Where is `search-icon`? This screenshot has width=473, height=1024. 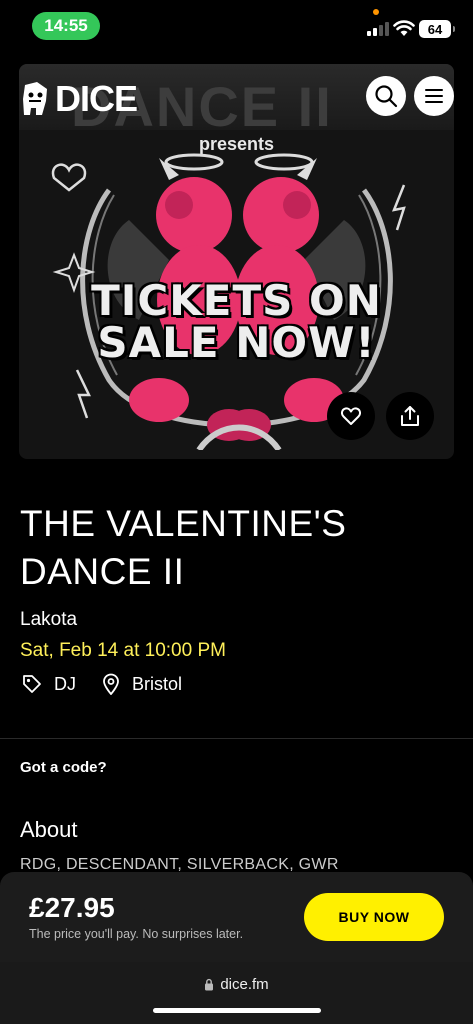 search-icon is located at coordinates (386, 96).